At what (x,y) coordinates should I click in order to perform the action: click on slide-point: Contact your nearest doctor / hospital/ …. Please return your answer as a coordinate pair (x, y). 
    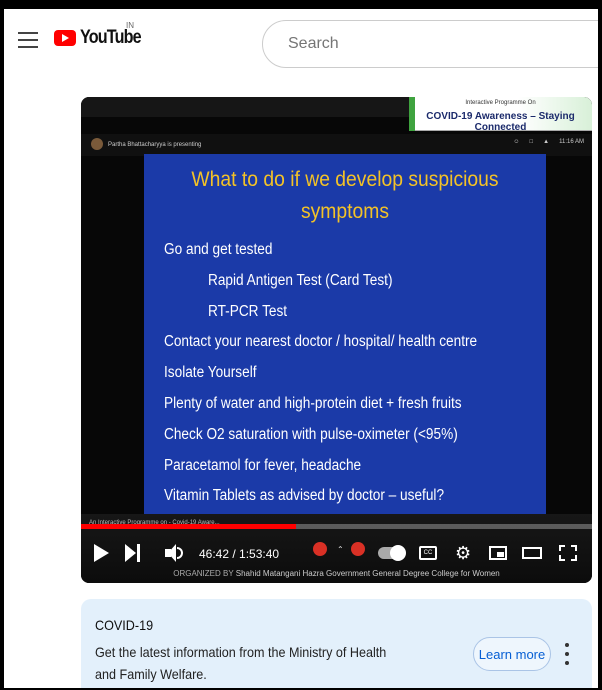
    Looking at the image, I should click on (321, 342).